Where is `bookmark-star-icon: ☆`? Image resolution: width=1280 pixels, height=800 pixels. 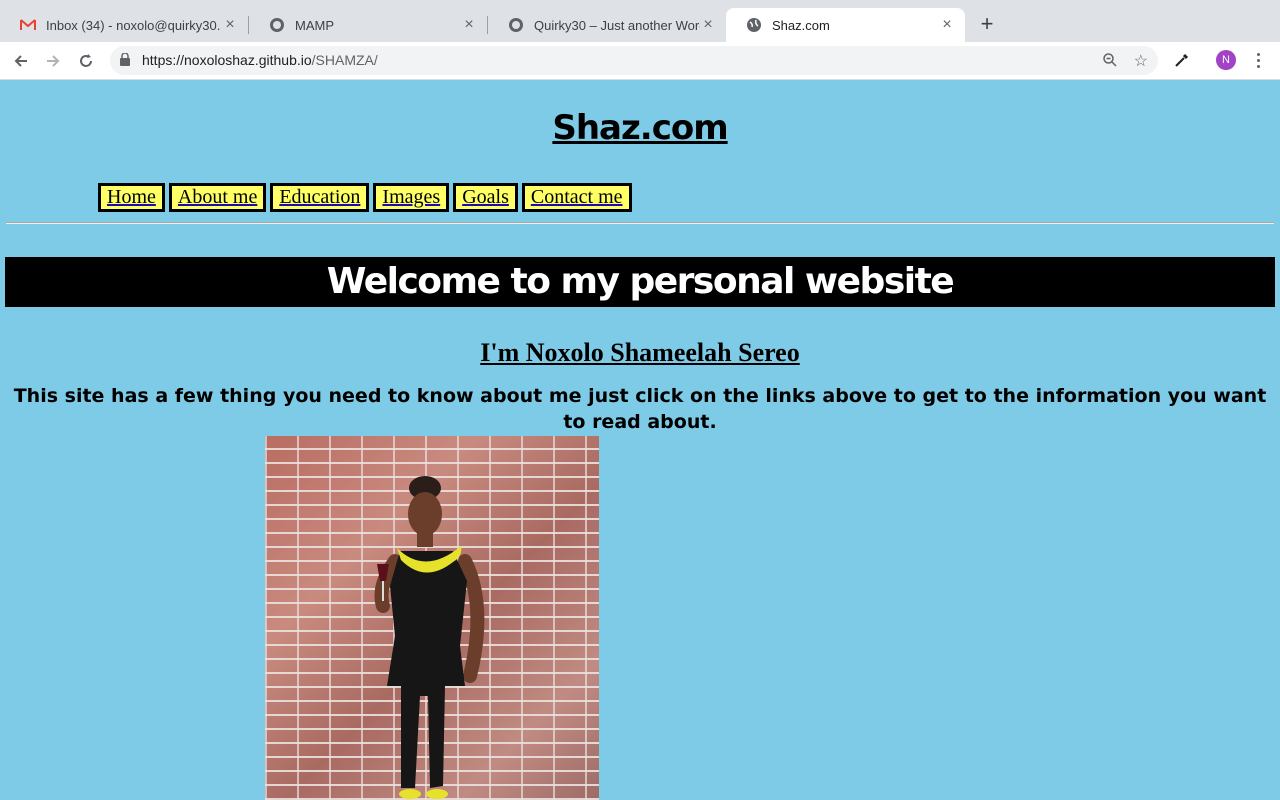 bookmark-star-icon: ☆ is located at coordinates (1141, 61).